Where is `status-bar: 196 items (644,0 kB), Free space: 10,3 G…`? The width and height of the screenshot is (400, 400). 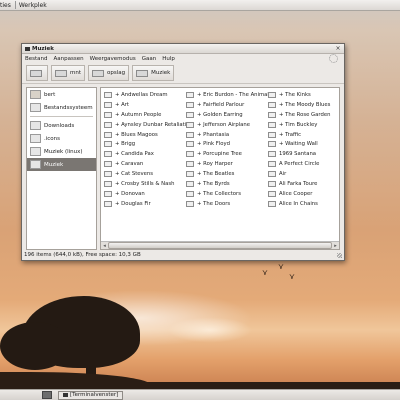
status-bar: 196 items (644,0 kB), Free space: 10,3 G… is located at coordinates (82, 255).